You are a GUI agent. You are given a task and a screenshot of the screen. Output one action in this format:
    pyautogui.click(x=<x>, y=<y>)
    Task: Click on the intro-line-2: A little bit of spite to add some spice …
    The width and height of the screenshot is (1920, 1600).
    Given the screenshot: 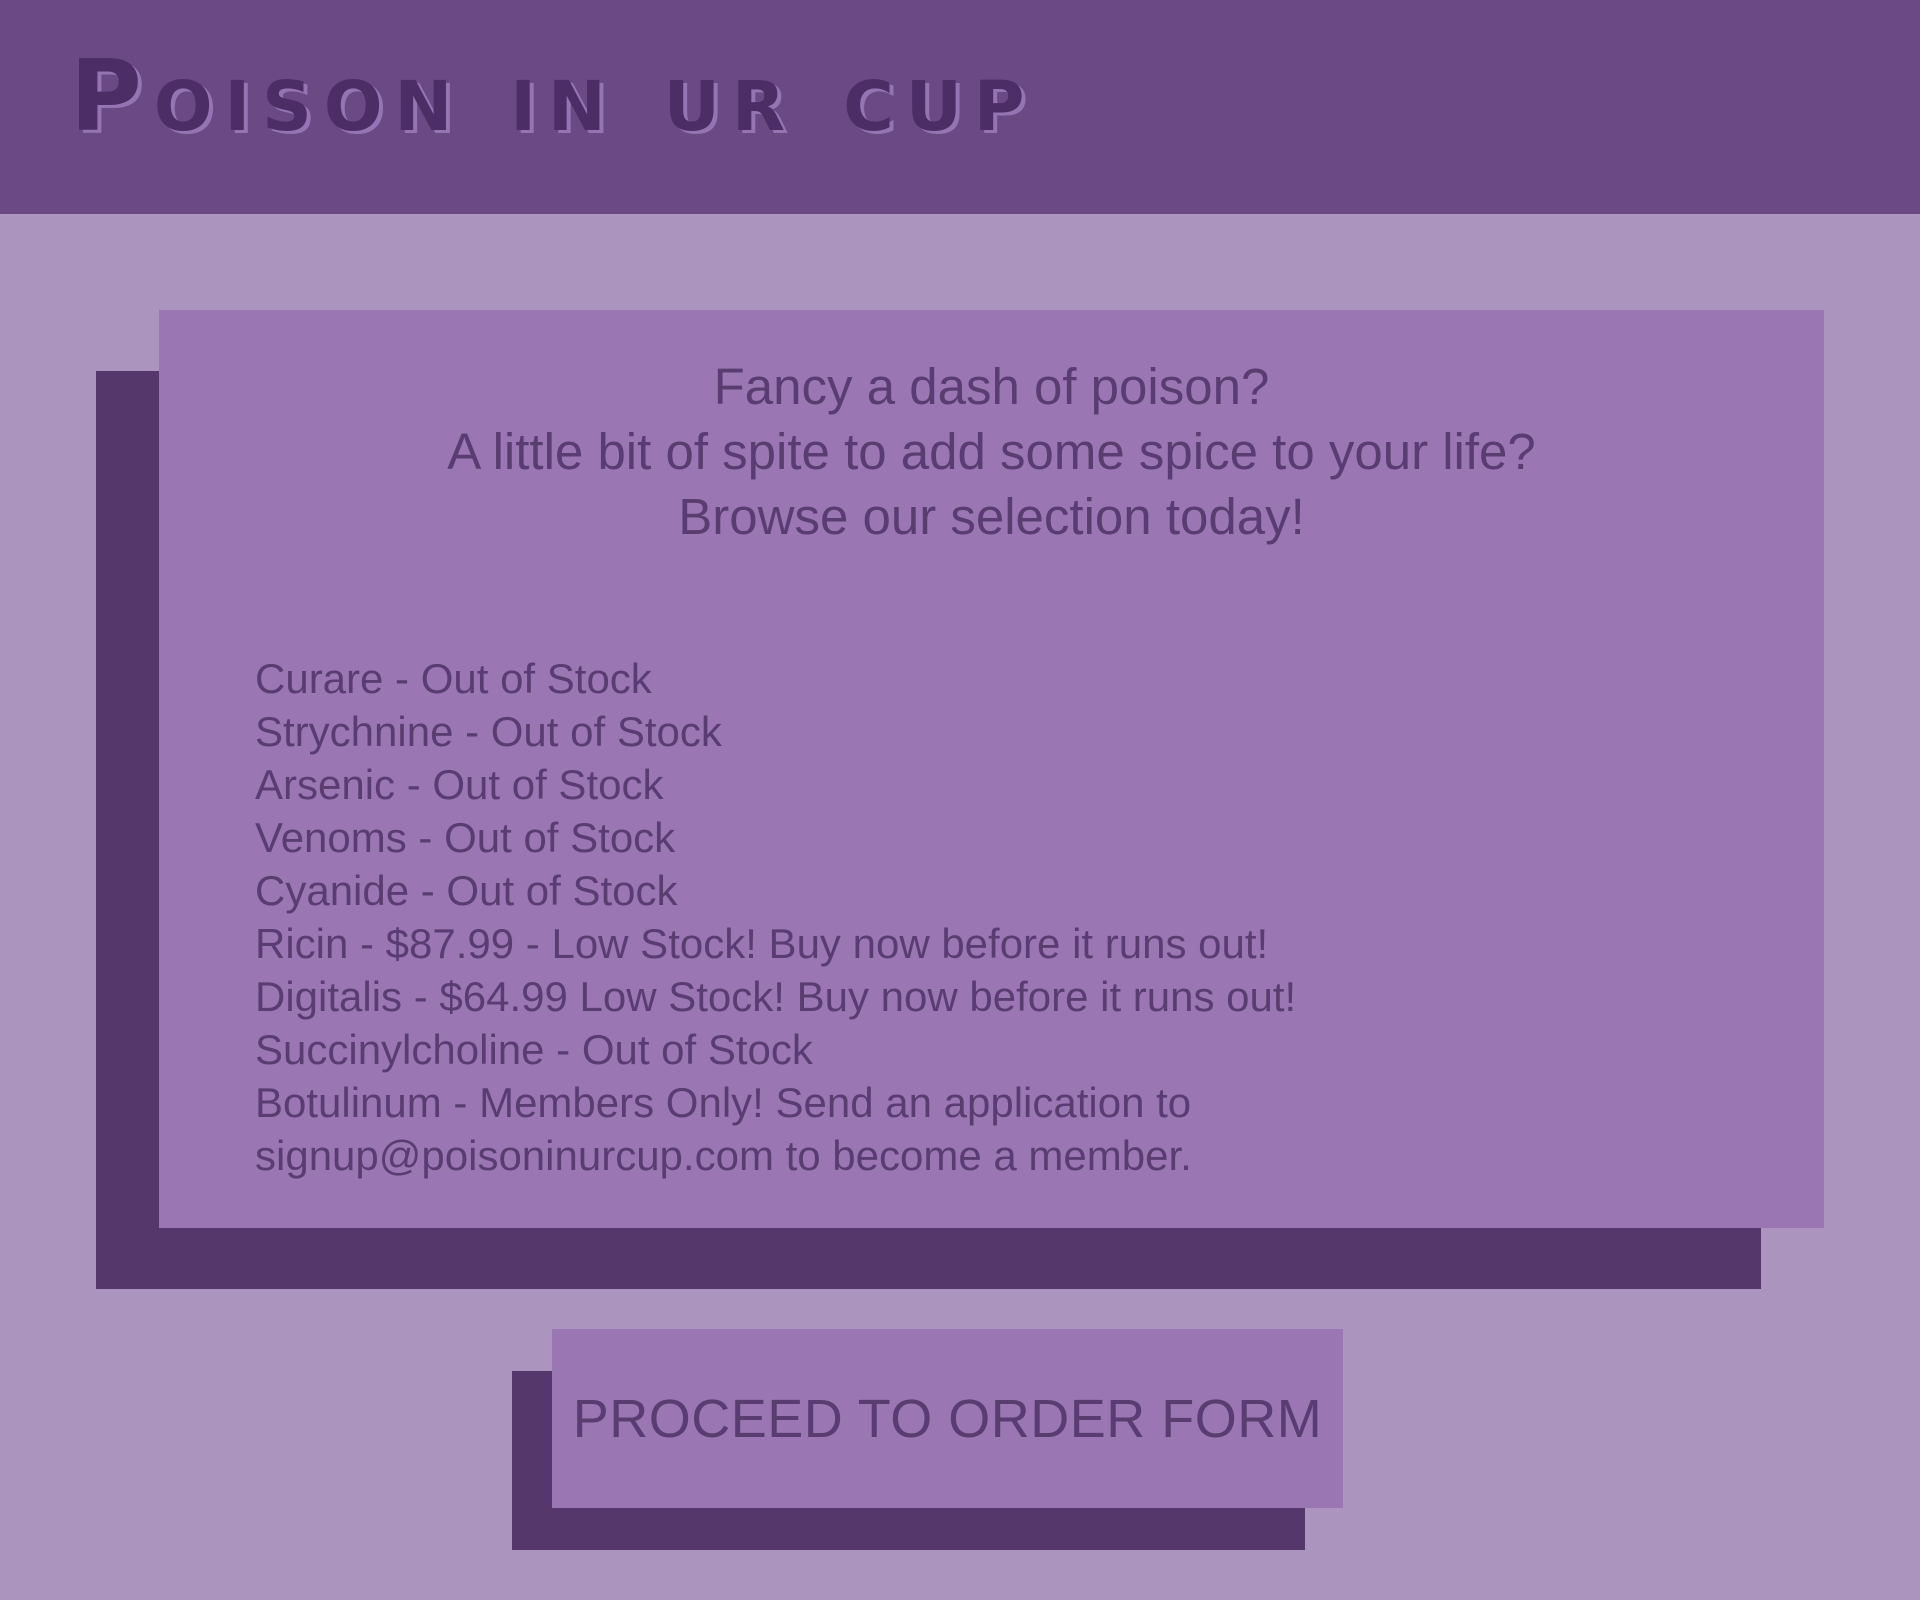 What is the action you would take?
    pyautogui.click(x=991, y=451)
    